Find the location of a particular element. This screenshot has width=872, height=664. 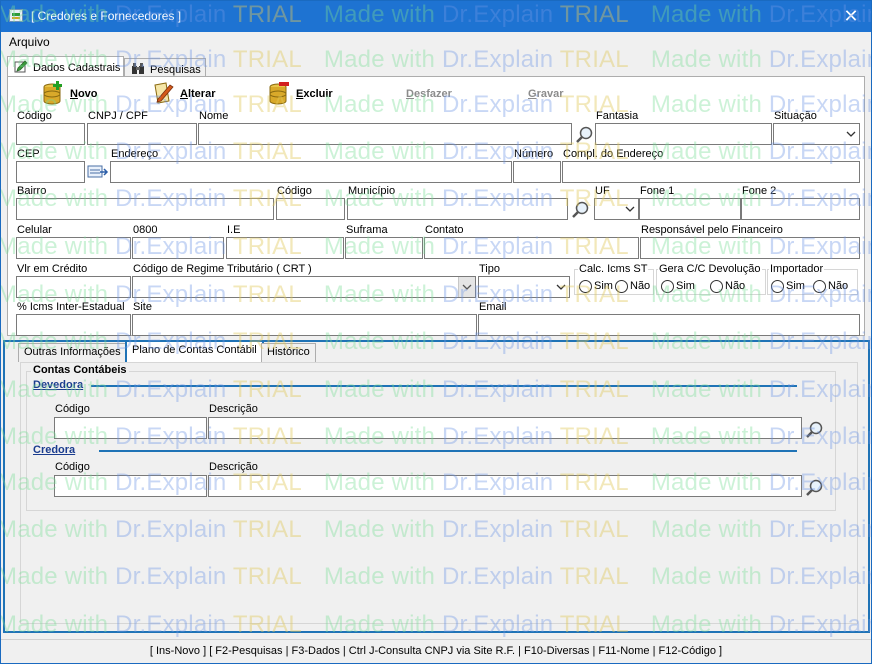

title-bar: [ Credores e Fornecedores ] ✕ is located at coordinates (436, 16).